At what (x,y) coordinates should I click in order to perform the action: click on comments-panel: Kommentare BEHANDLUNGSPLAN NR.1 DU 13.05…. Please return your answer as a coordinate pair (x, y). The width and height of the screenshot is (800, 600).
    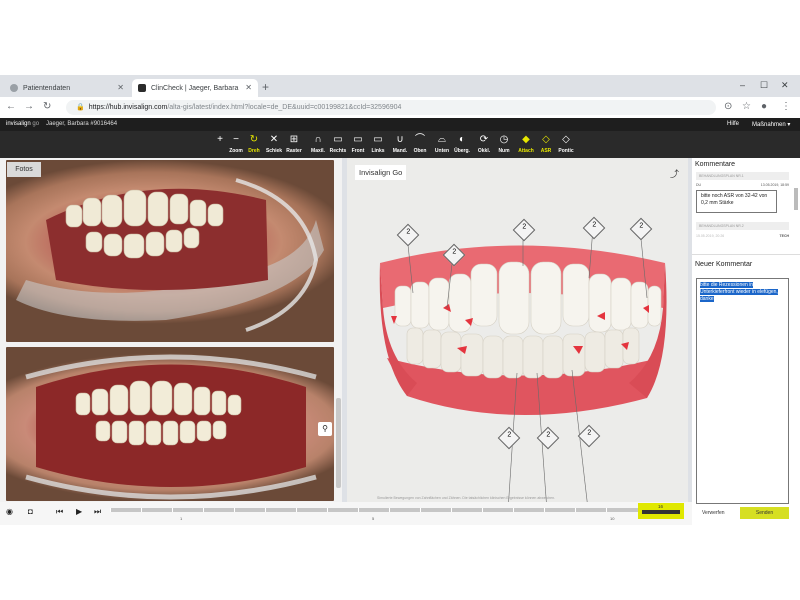
    Looking at the image, I should click on (746, 341).